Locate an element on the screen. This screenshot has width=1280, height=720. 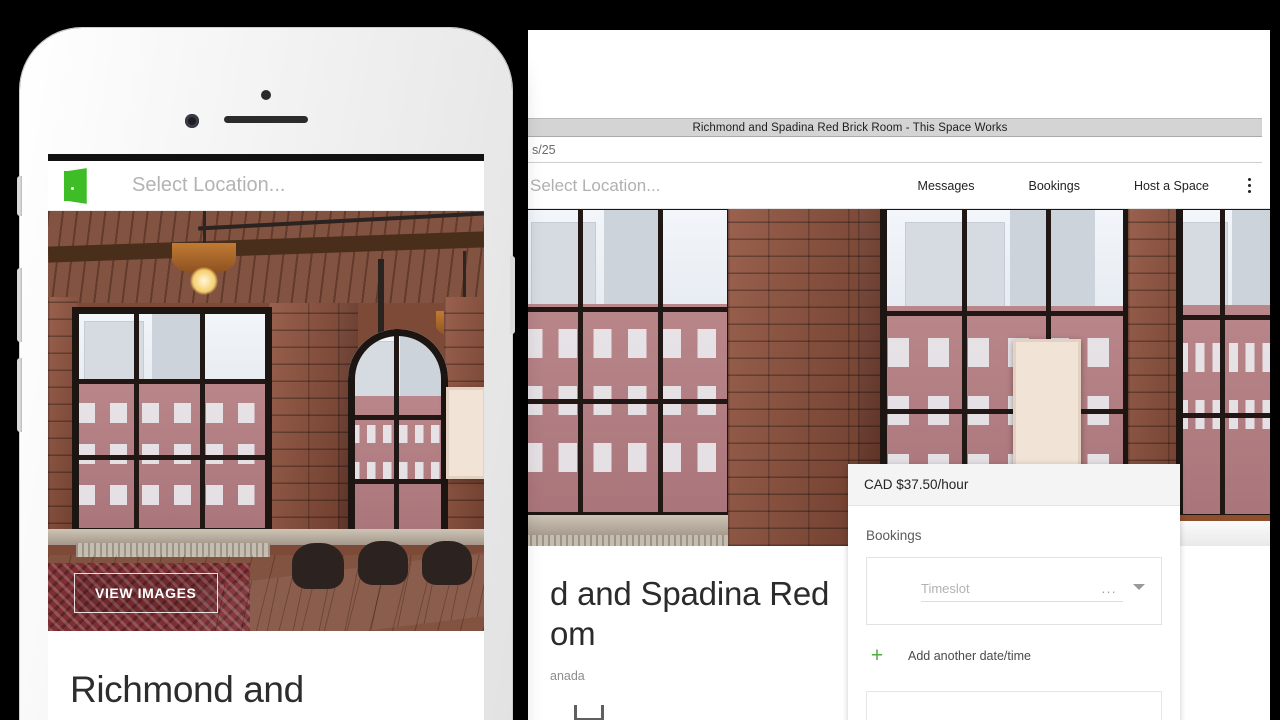
phone-silent-switch is located at coordinates (19, 196).